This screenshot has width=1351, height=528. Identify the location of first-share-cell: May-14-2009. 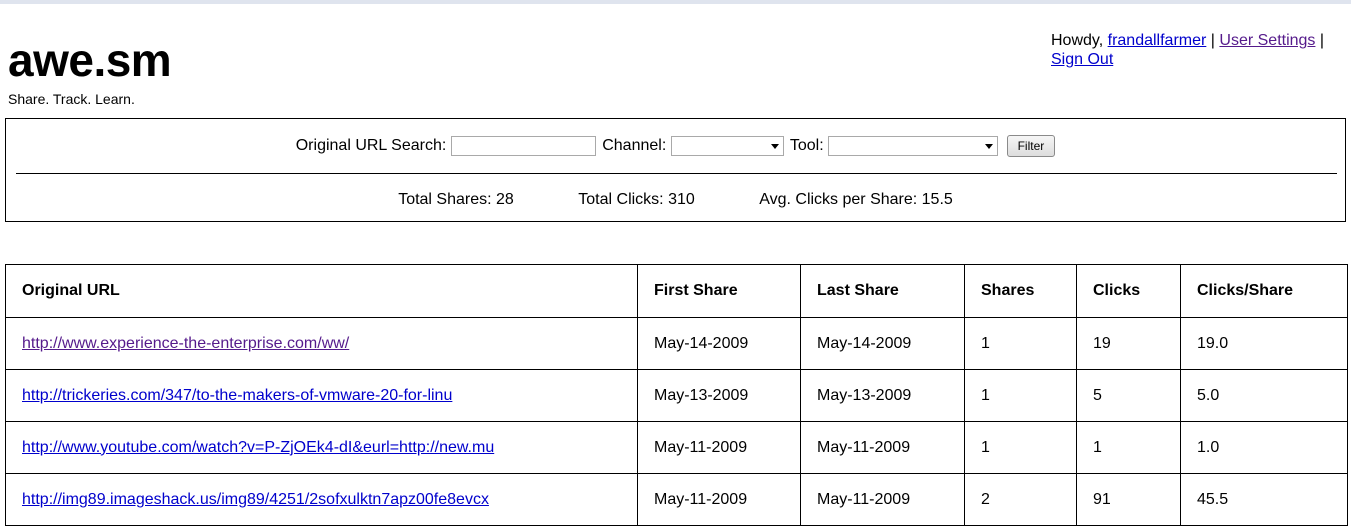
(719, 343).